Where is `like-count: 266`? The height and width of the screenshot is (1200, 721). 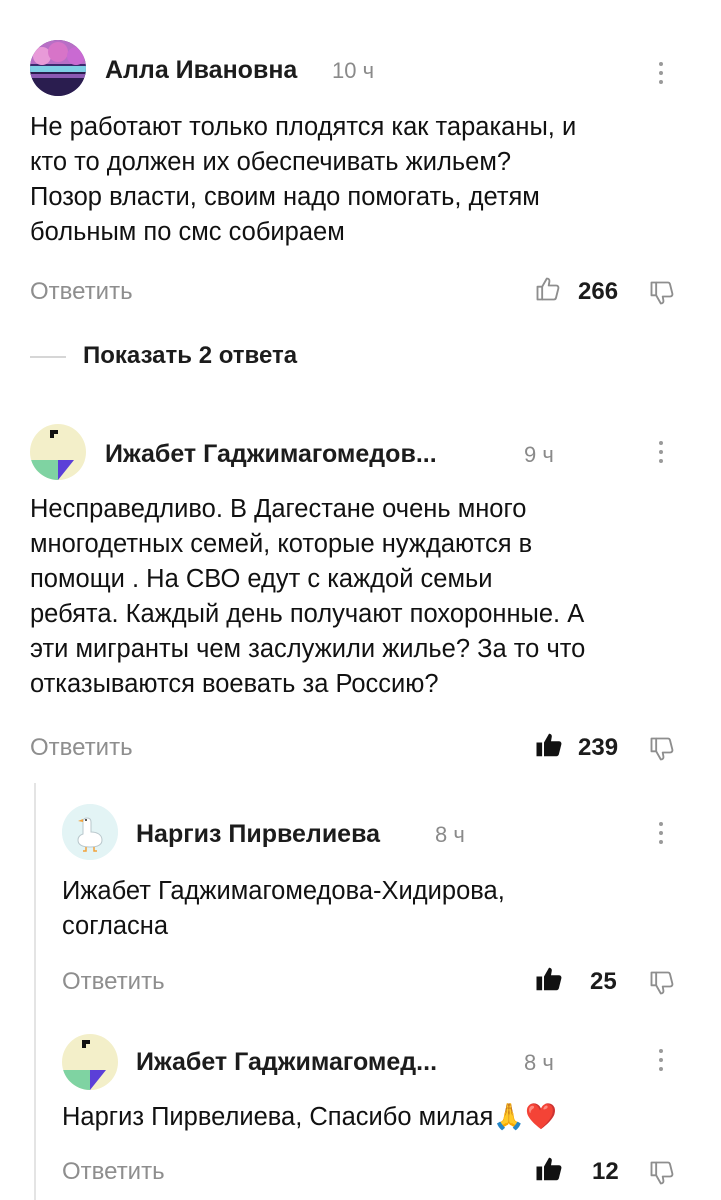 like-count: 266 is located at coordinates (598, 291).